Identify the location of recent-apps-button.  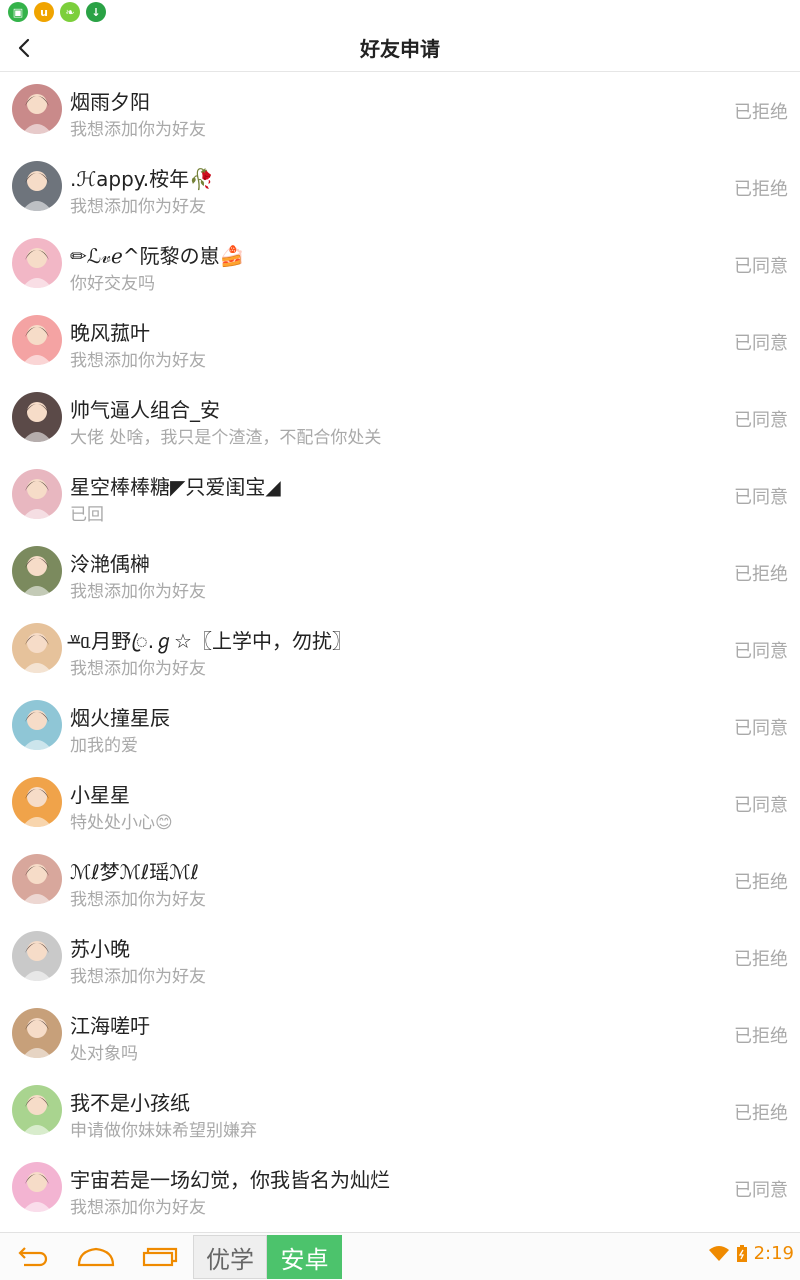
(160, 1257).